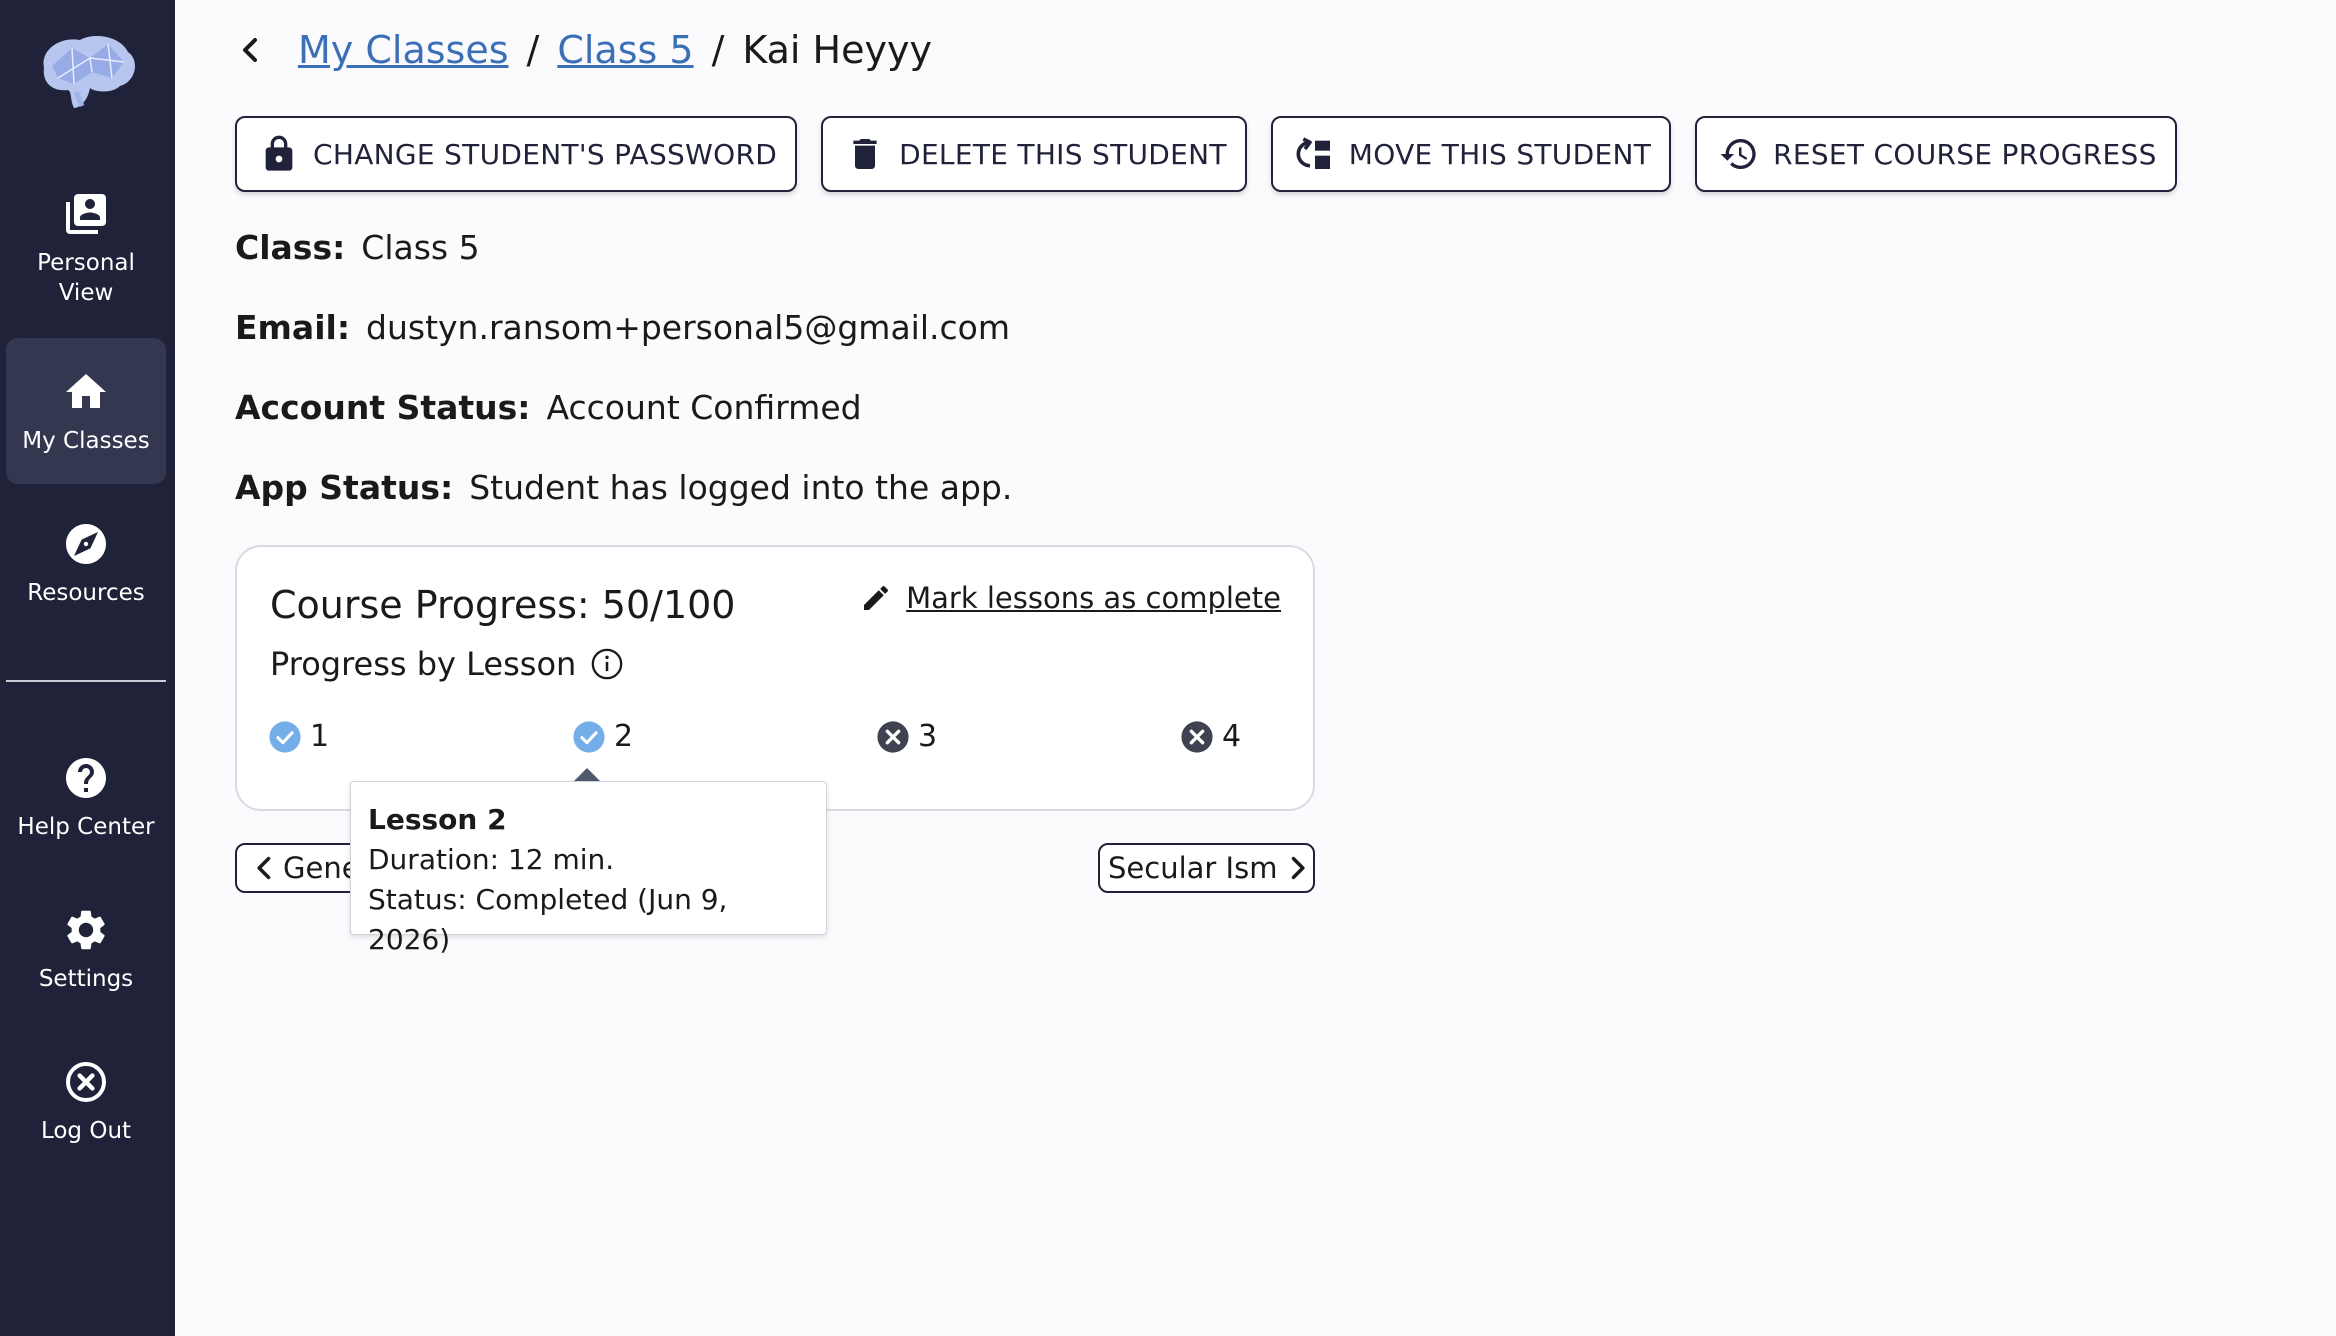  I want to click on next-student-button: Secular Ism, so click(1206, 868).